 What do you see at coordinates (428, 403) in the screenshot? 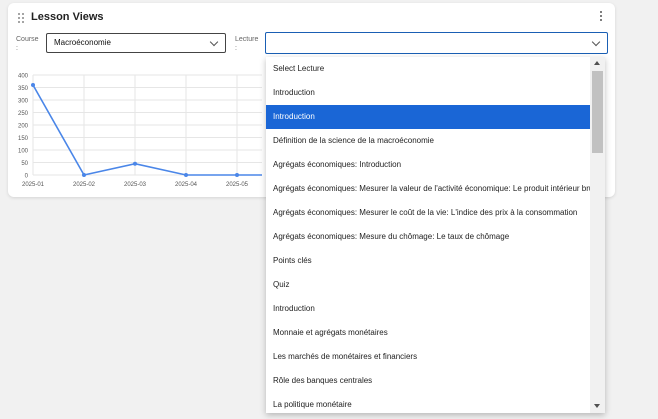
I see `lecture-option: La politique monétaire` at bounding box center [428, 403].